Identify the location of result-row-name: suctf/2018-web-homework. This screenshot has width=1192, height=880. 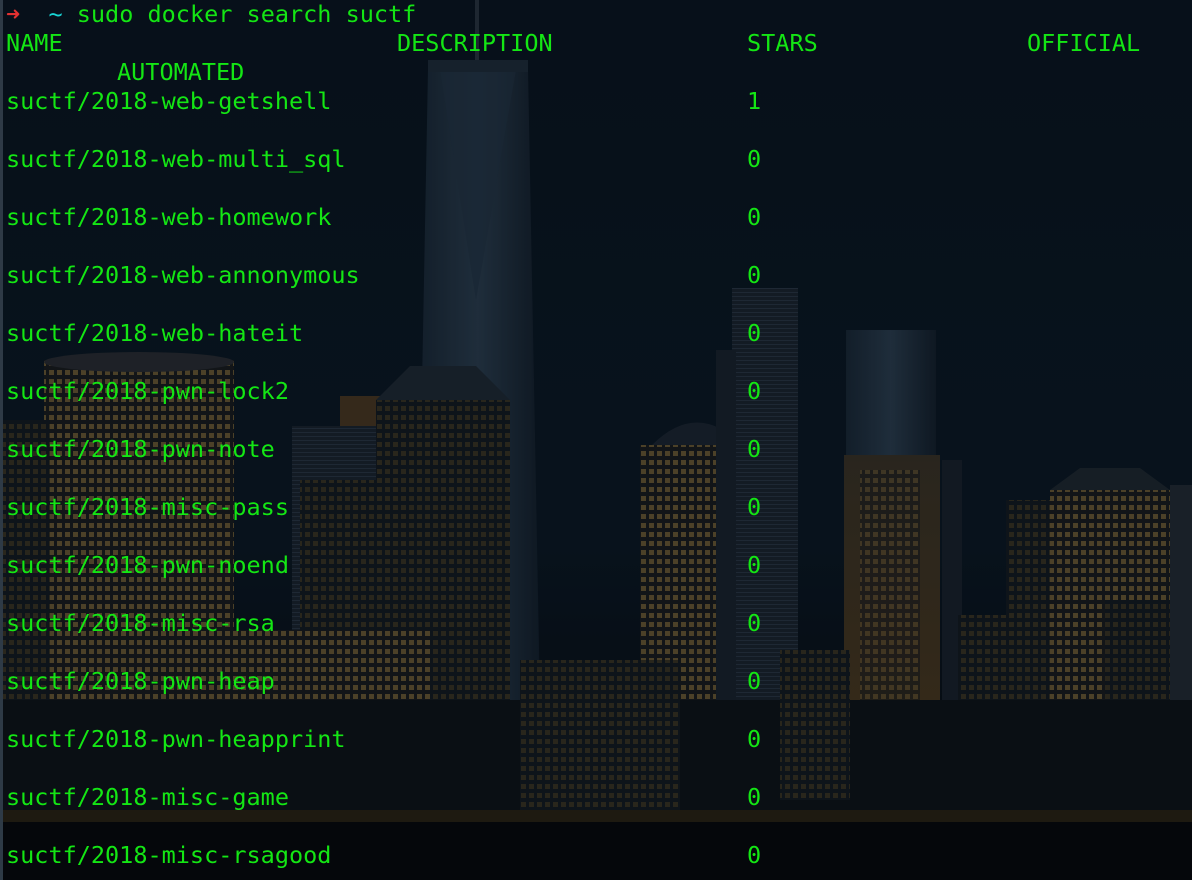
(169, 217).